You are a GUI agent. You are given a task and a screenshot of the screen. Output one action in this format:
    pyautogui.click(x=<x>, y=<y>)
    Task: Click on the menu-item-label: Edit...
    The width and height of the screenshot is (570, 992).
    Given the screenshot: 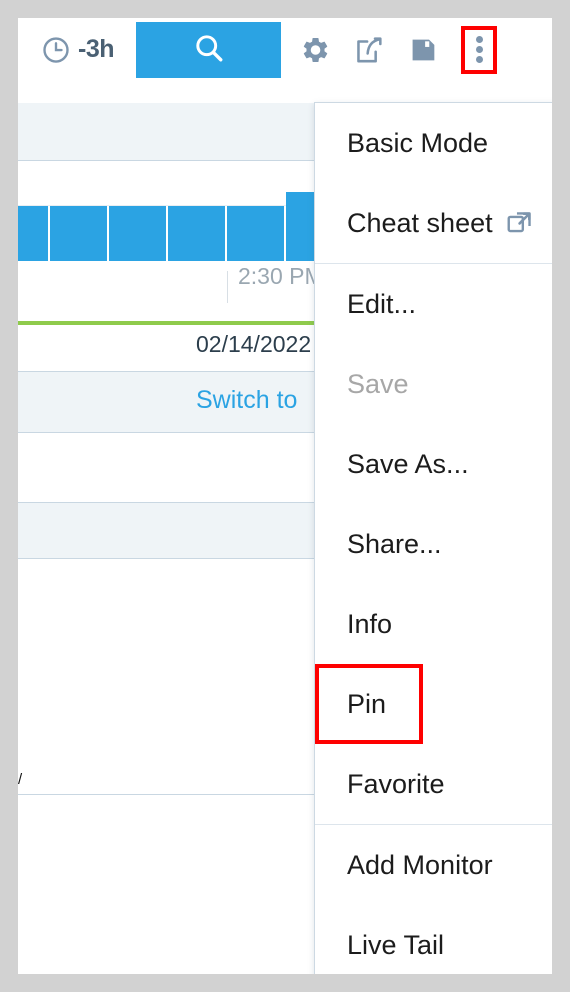 What is the action you would take?
    pyautogui.click(x=382, y=303)
    